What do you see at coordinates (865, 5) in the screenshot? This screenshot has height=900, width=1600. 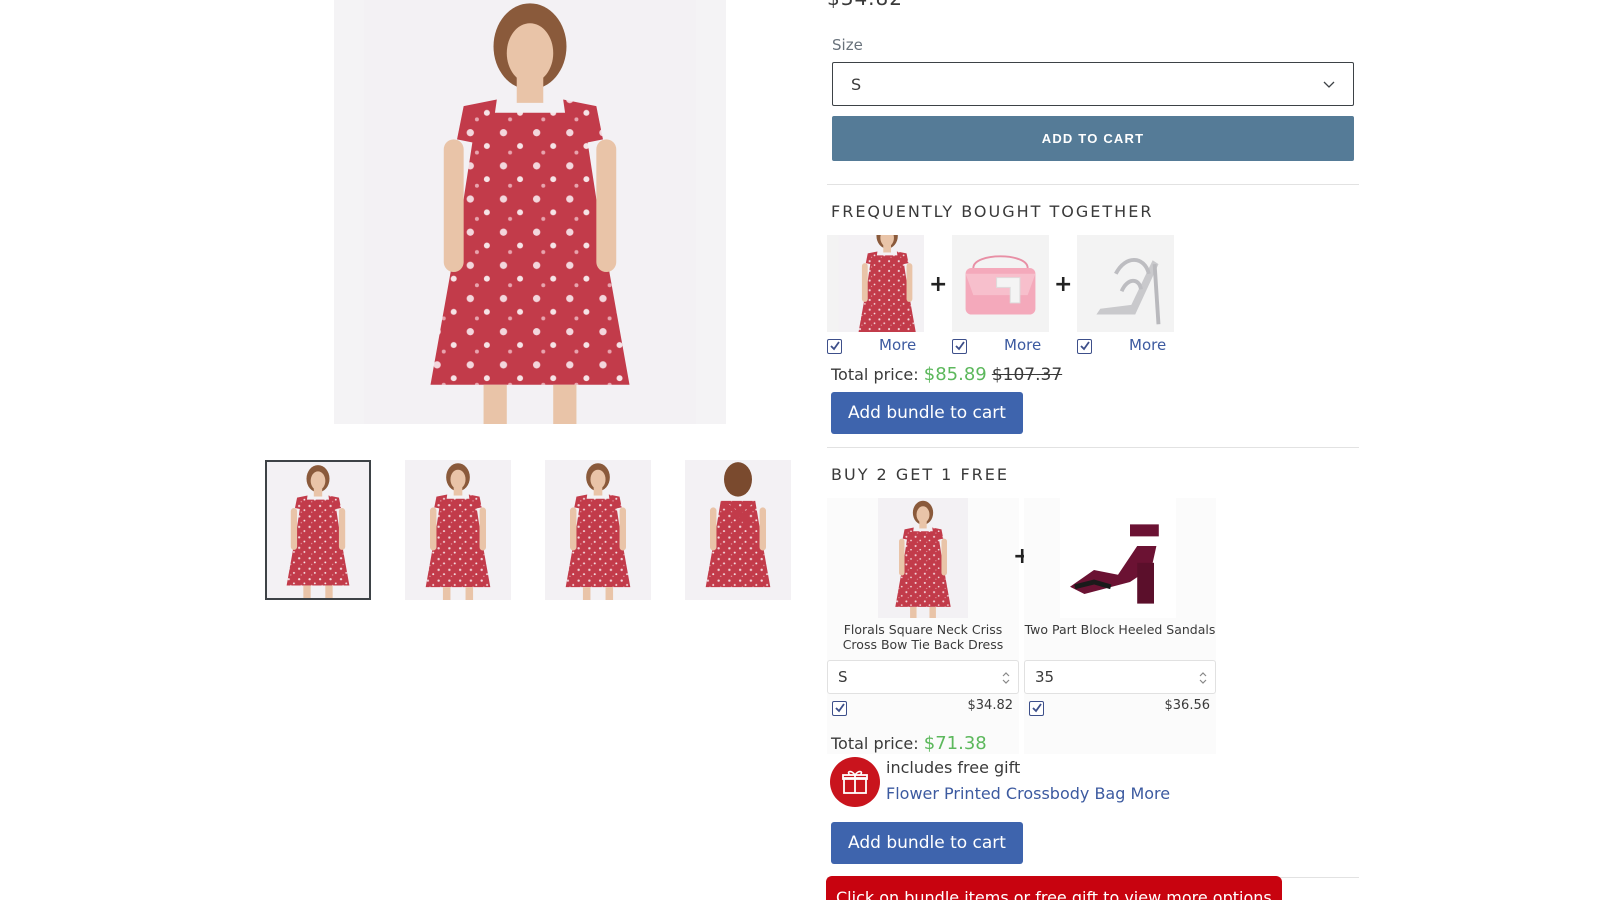 I see `product-price: $34.82` at bounding box center [865, 5].